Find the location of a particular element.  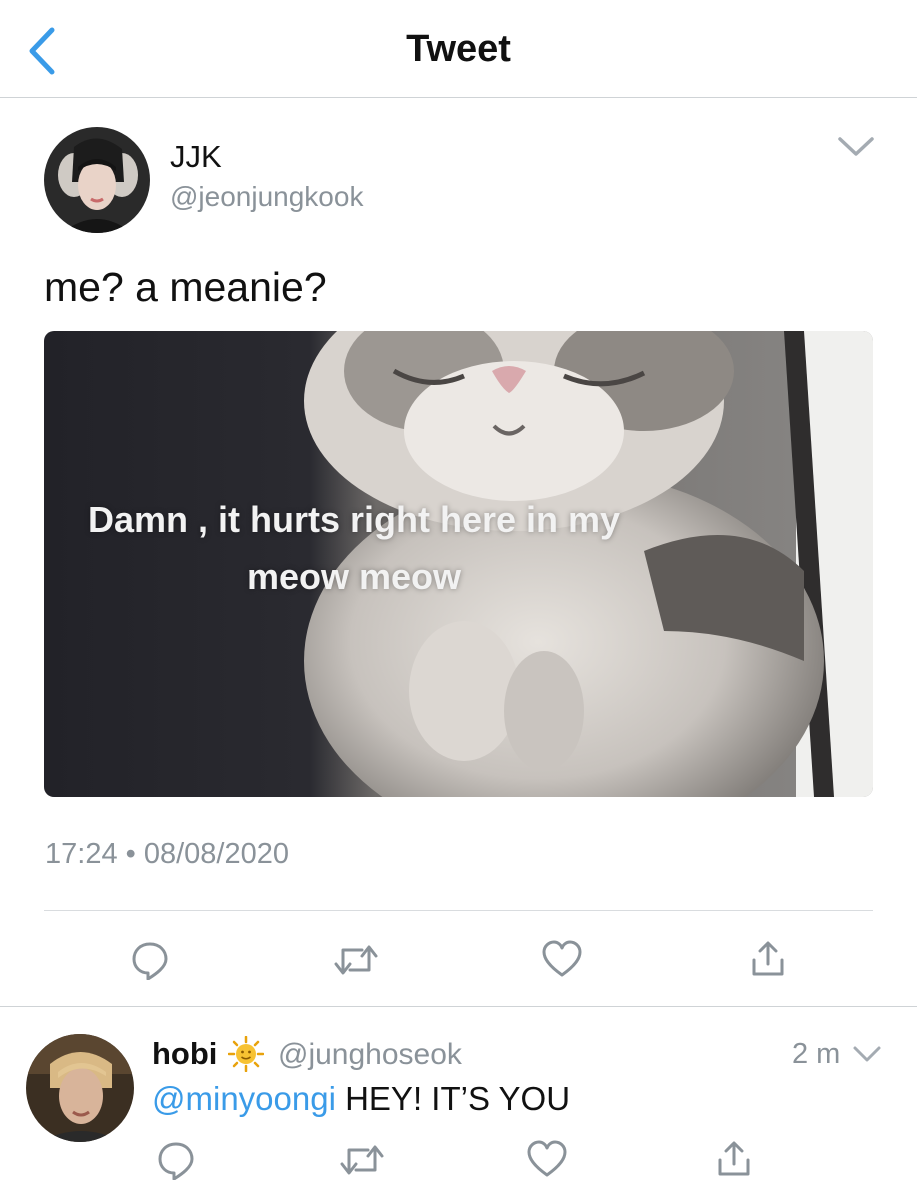

reply-avatar is located at coordinates (80, 1088).